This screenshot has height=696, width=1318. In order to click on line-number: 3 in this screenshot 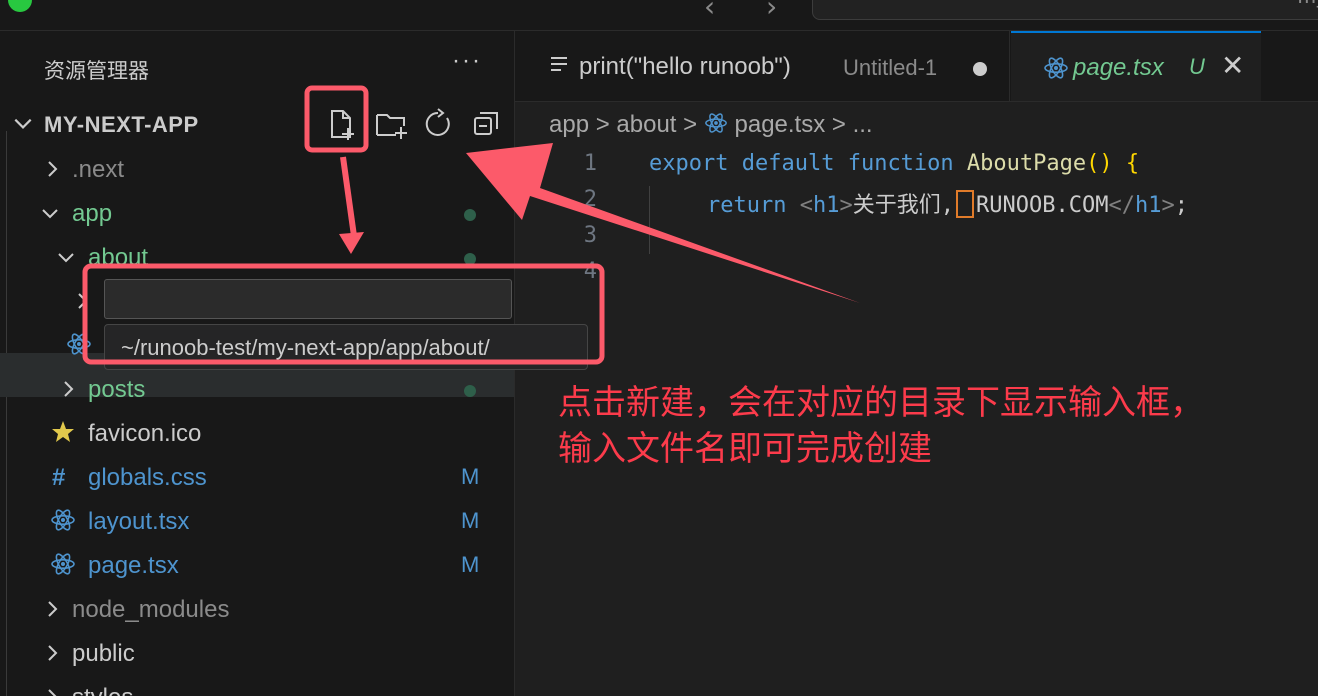, I will do `click(590, 235)`.